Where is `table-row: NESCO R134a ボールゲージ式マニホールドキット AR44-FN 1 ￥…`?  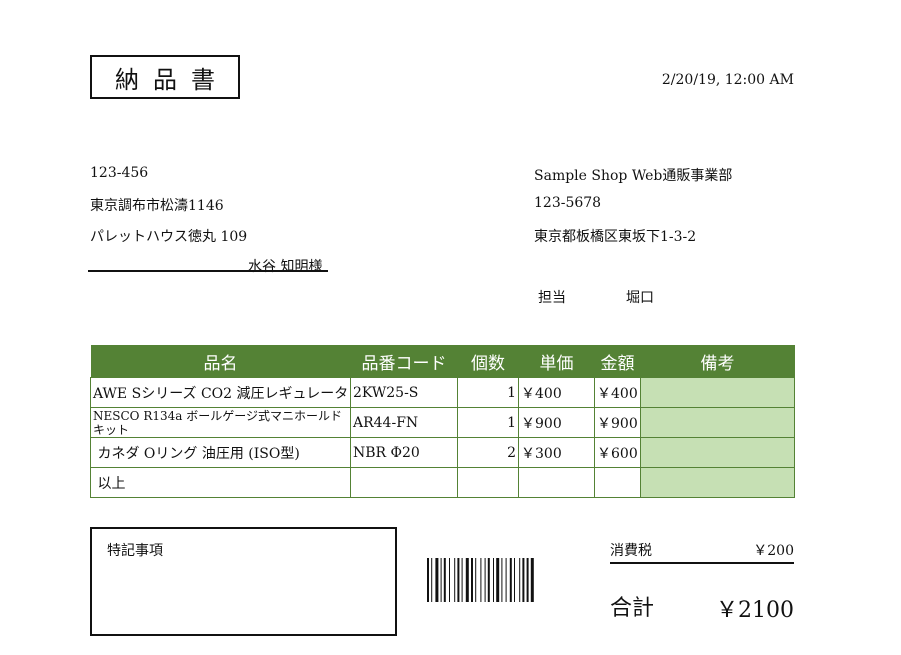 table-row: NESCO R134a ボールゲージ式マニホールドキット AR44-FN 1 ￥… is located at coordinates (442, 422).